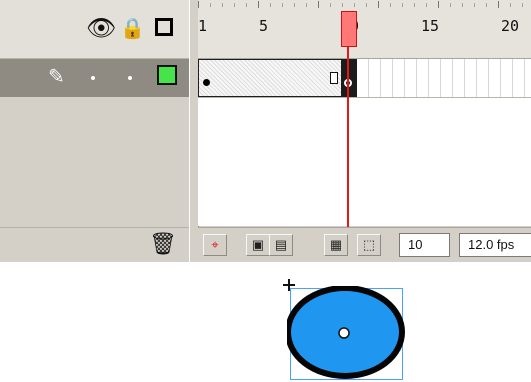 The height and width of the screenshot is (382, 531). Describe the element at coordinates (101, 29) in the screenshot. I see `eye-icon: 👁` at that location.